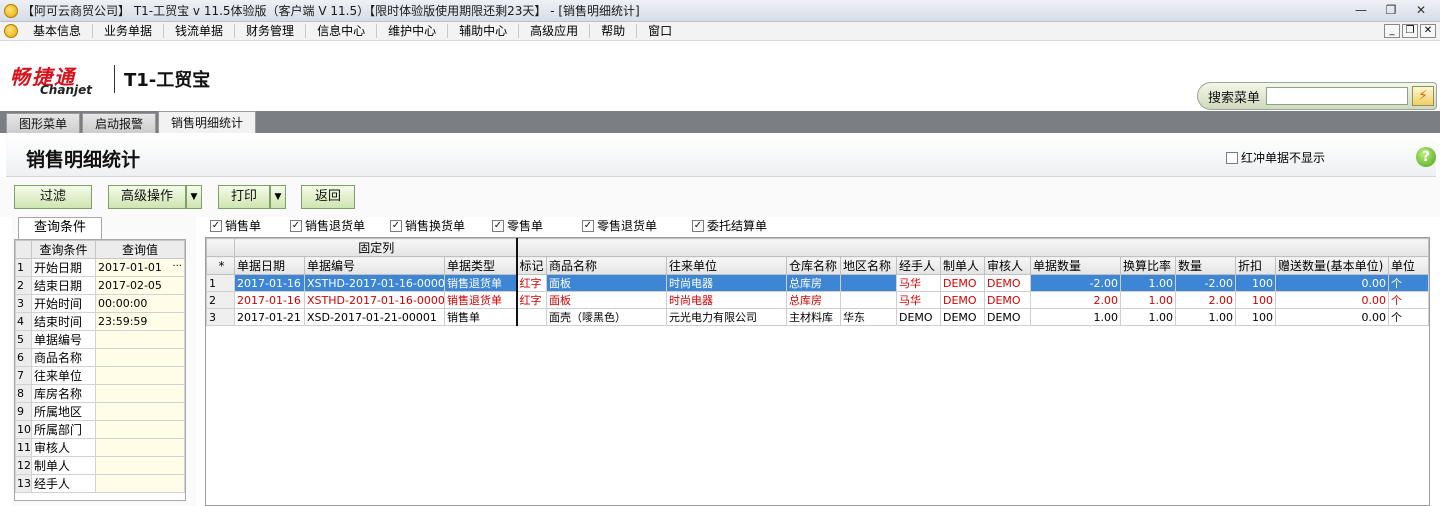 This screenshot has height=506, width=1440. What do you see at coordinates (1426, 157) in the screenshot?
I see `help-icon: ?` at bounding box center [1426, 157].